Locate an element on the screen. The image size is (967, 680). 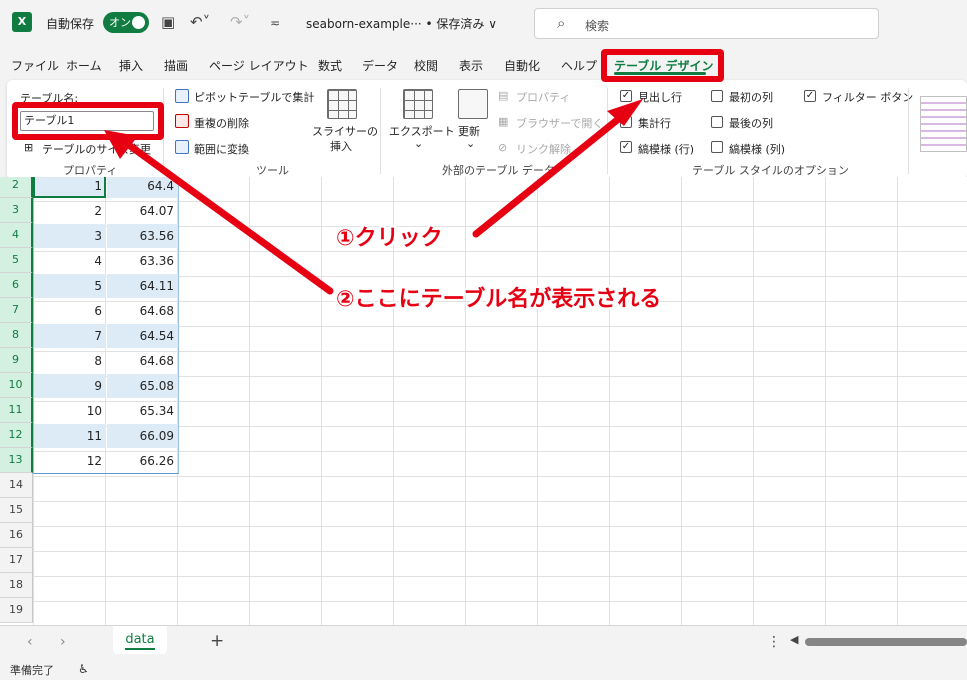
annotation-click: ①クリック is located at coordinates (389, 238).